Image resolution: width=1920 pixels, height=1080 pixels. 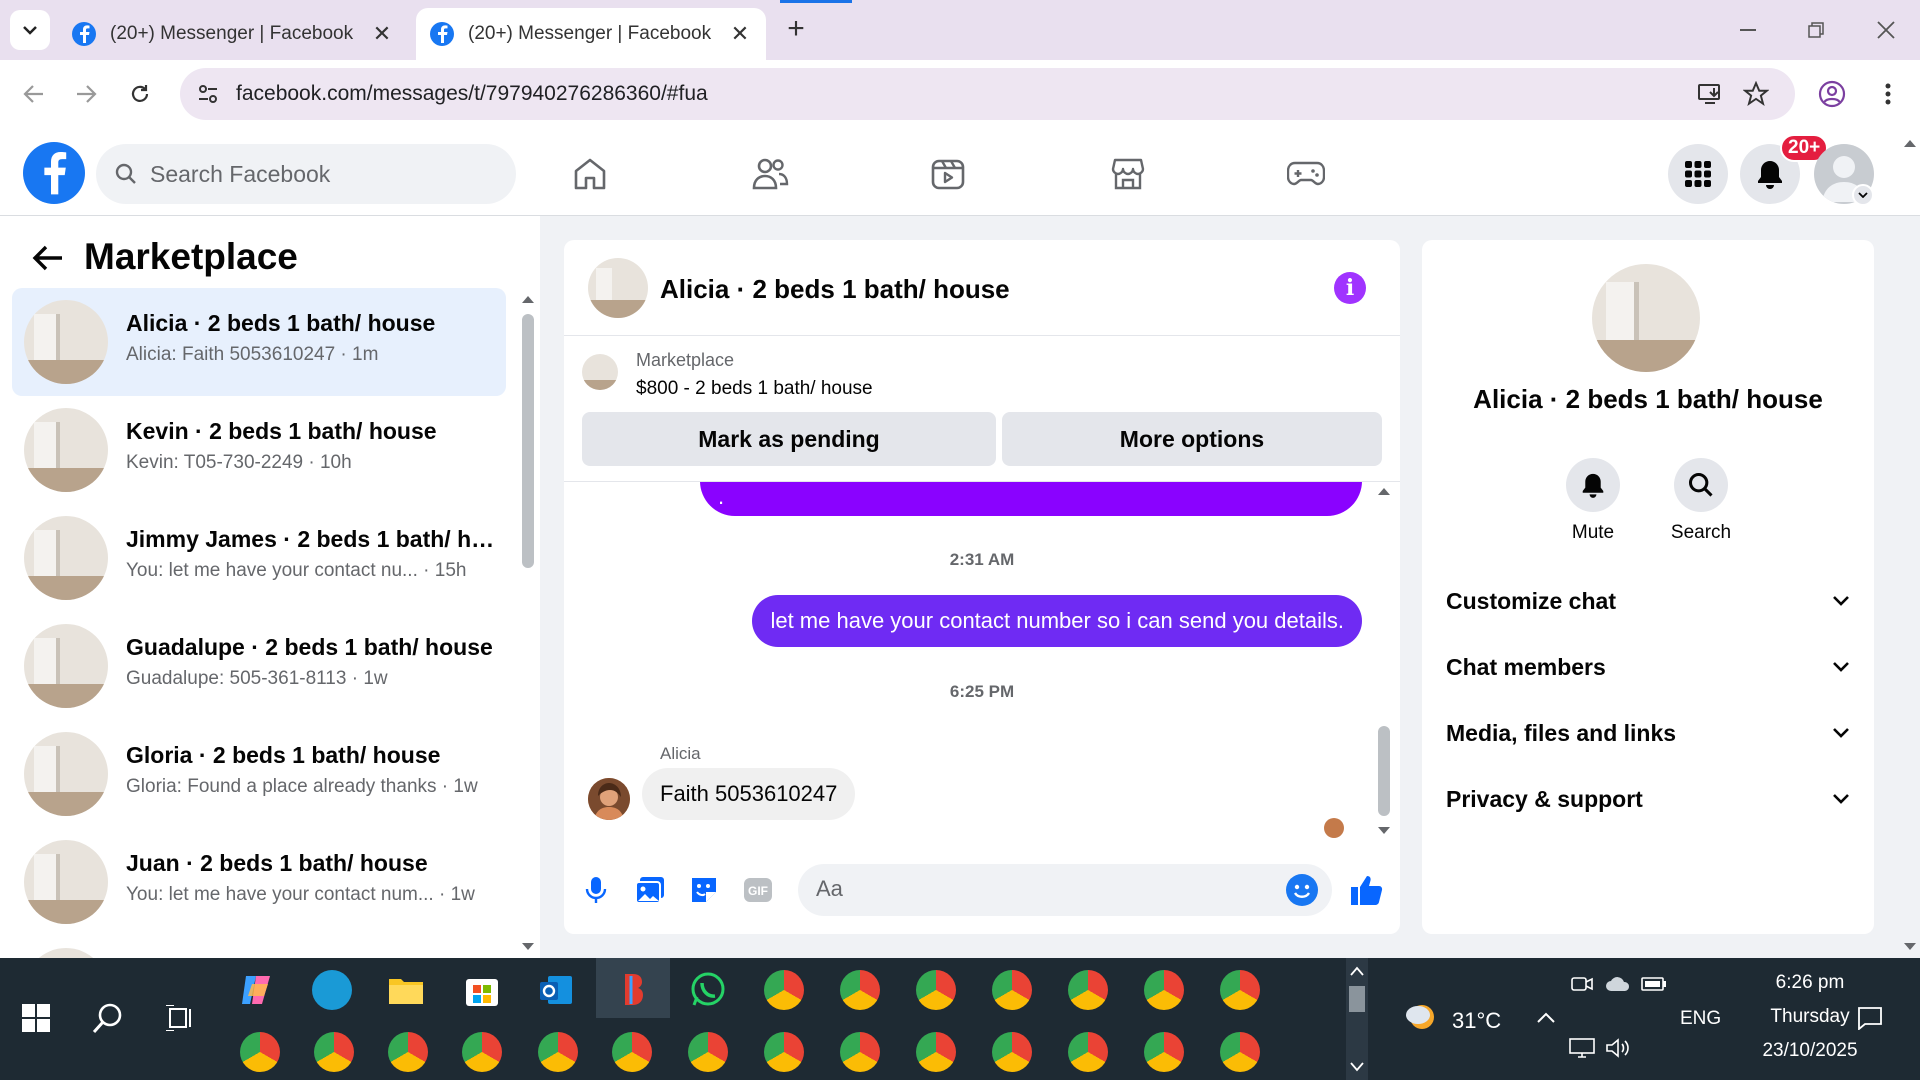 I want to click on browser-tab-2: (20+) Messenger | Facebook ✕, so click(x=591, y=34).